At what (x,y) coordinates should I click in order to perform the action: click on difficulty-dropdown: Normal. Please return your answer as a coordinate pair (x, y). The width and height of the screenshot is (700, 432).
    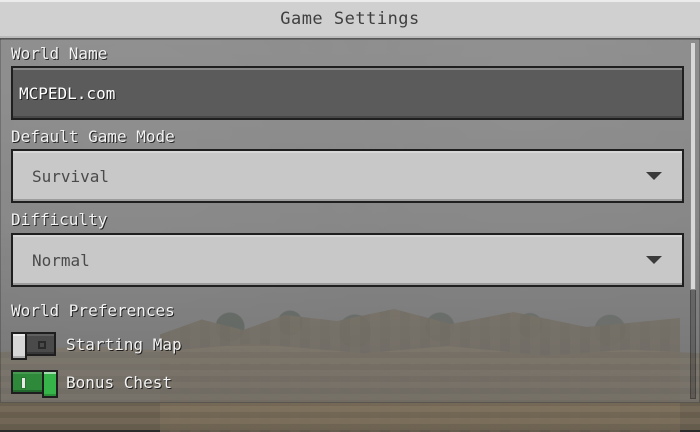
    Looking at the image, I should click on (347, 260).